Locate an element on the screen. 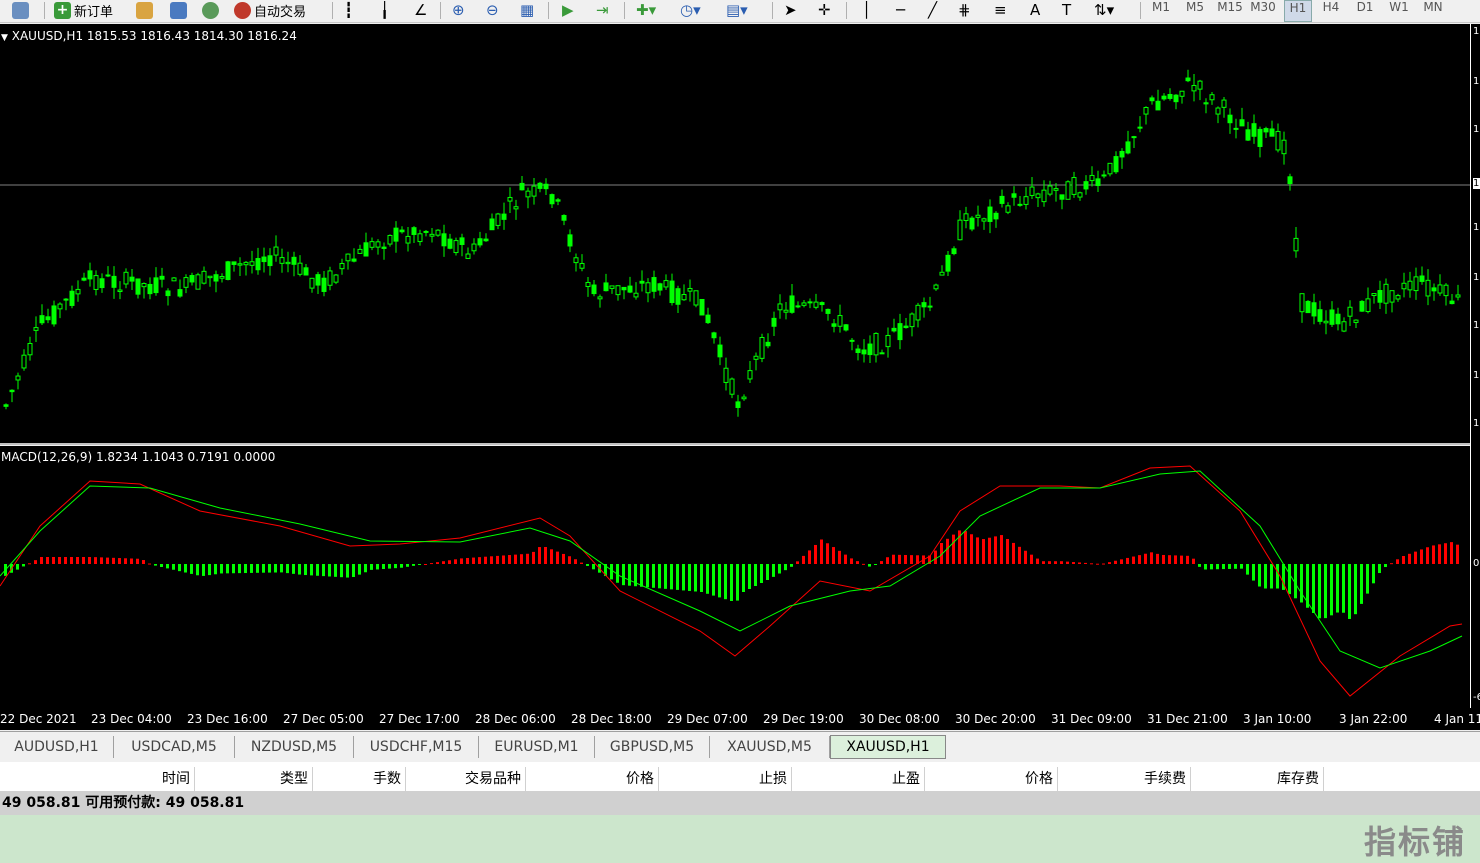 This screenshot has height=863, width=1480. column-price: 价格 is located at coordinates (592, 779).